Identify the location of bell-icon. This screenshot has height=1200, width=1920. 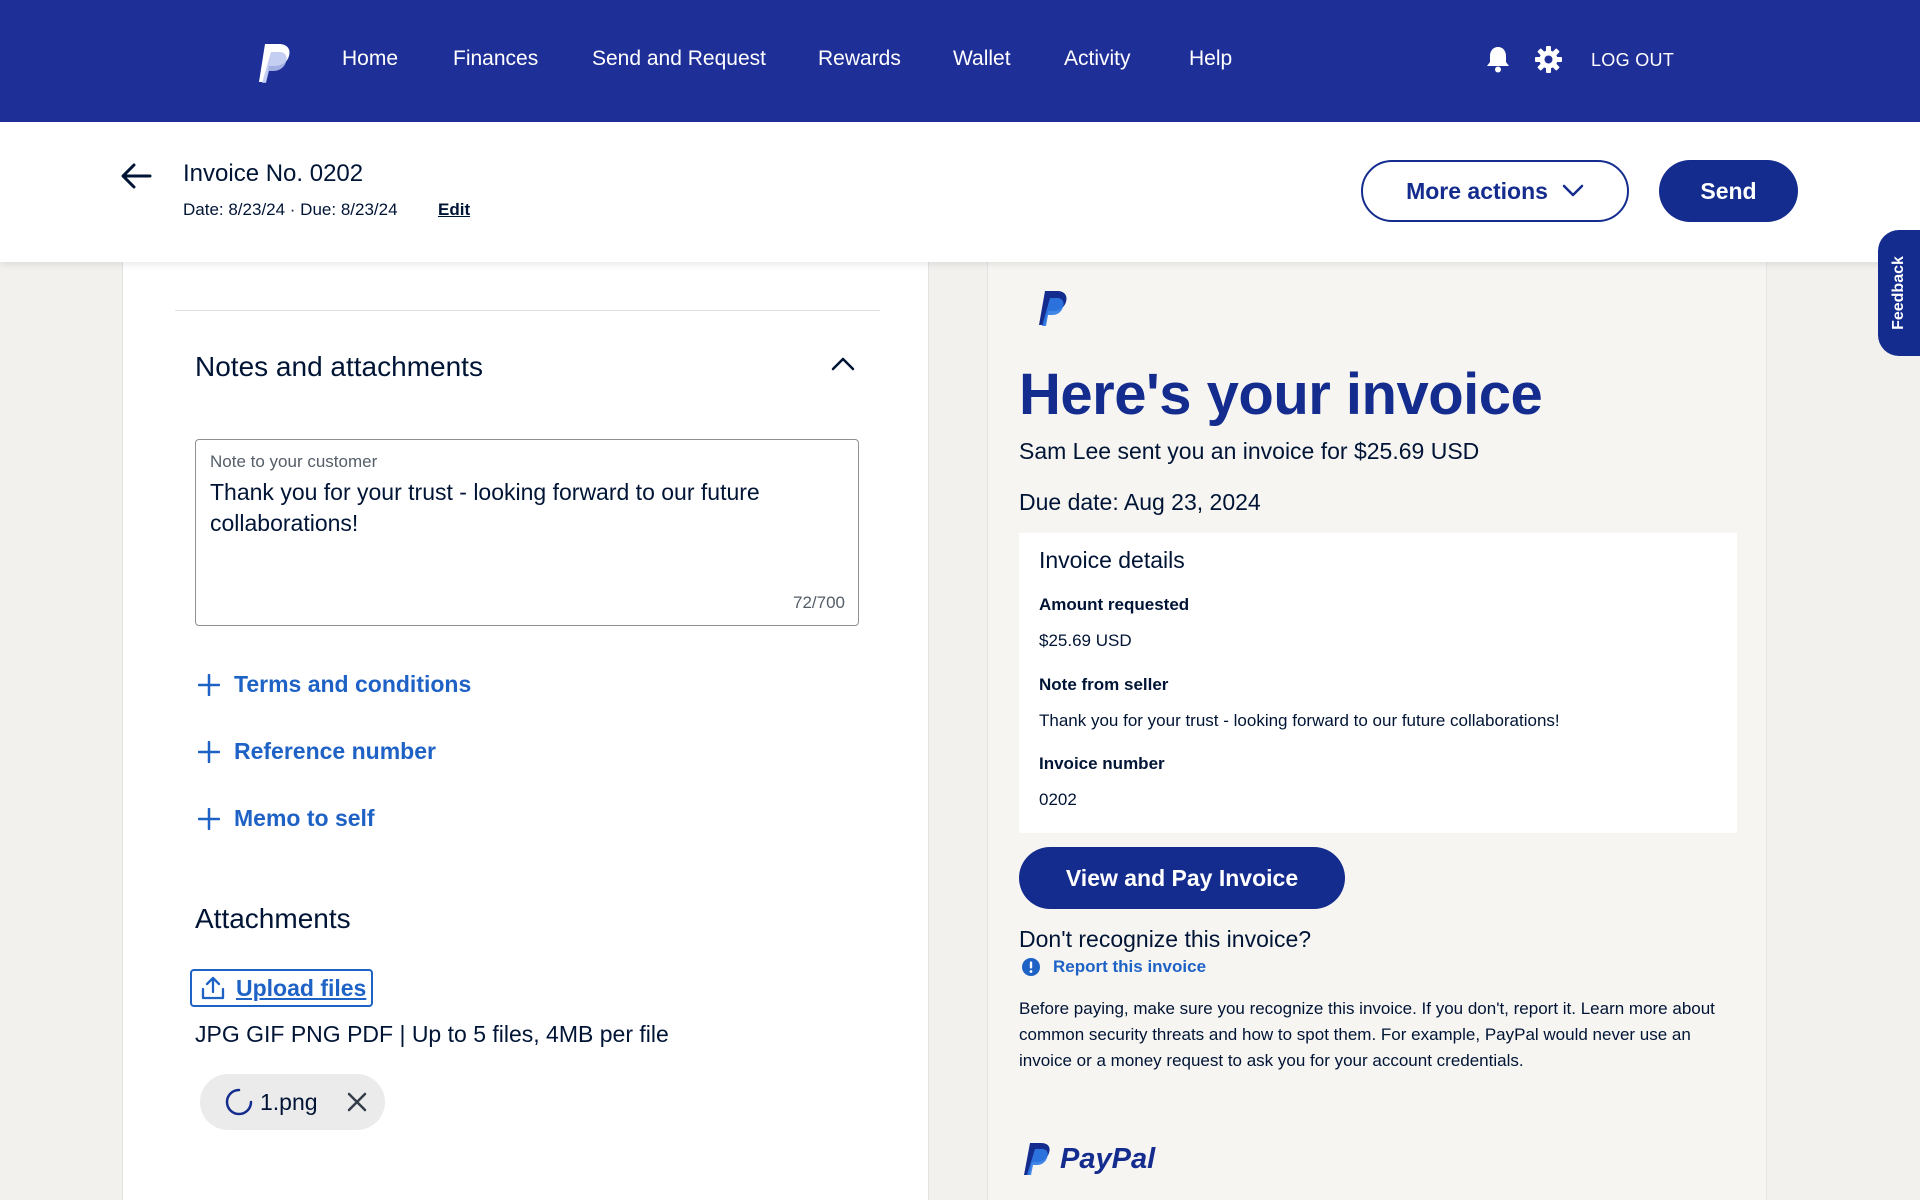
(1498, 59).